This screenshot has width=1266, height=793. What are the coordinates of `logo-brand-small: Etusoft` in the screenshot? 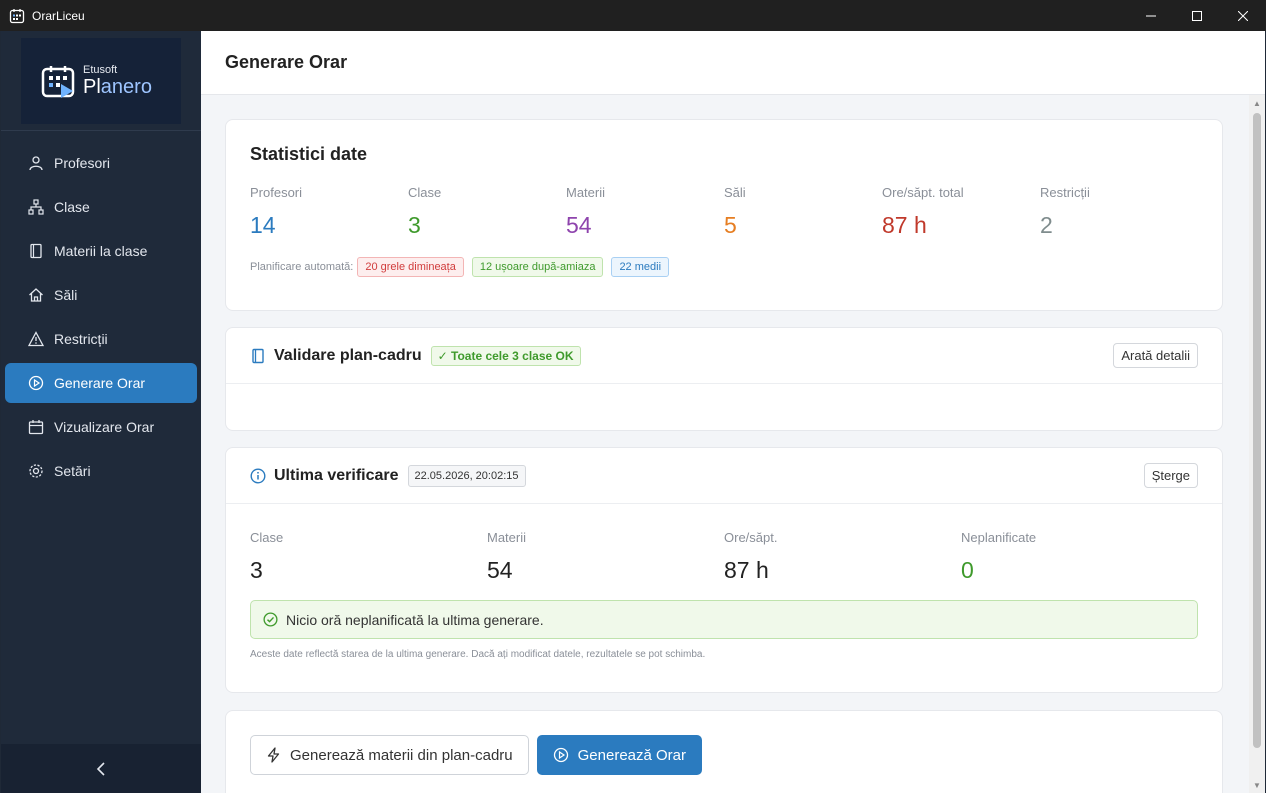 It's located at (100, 69).